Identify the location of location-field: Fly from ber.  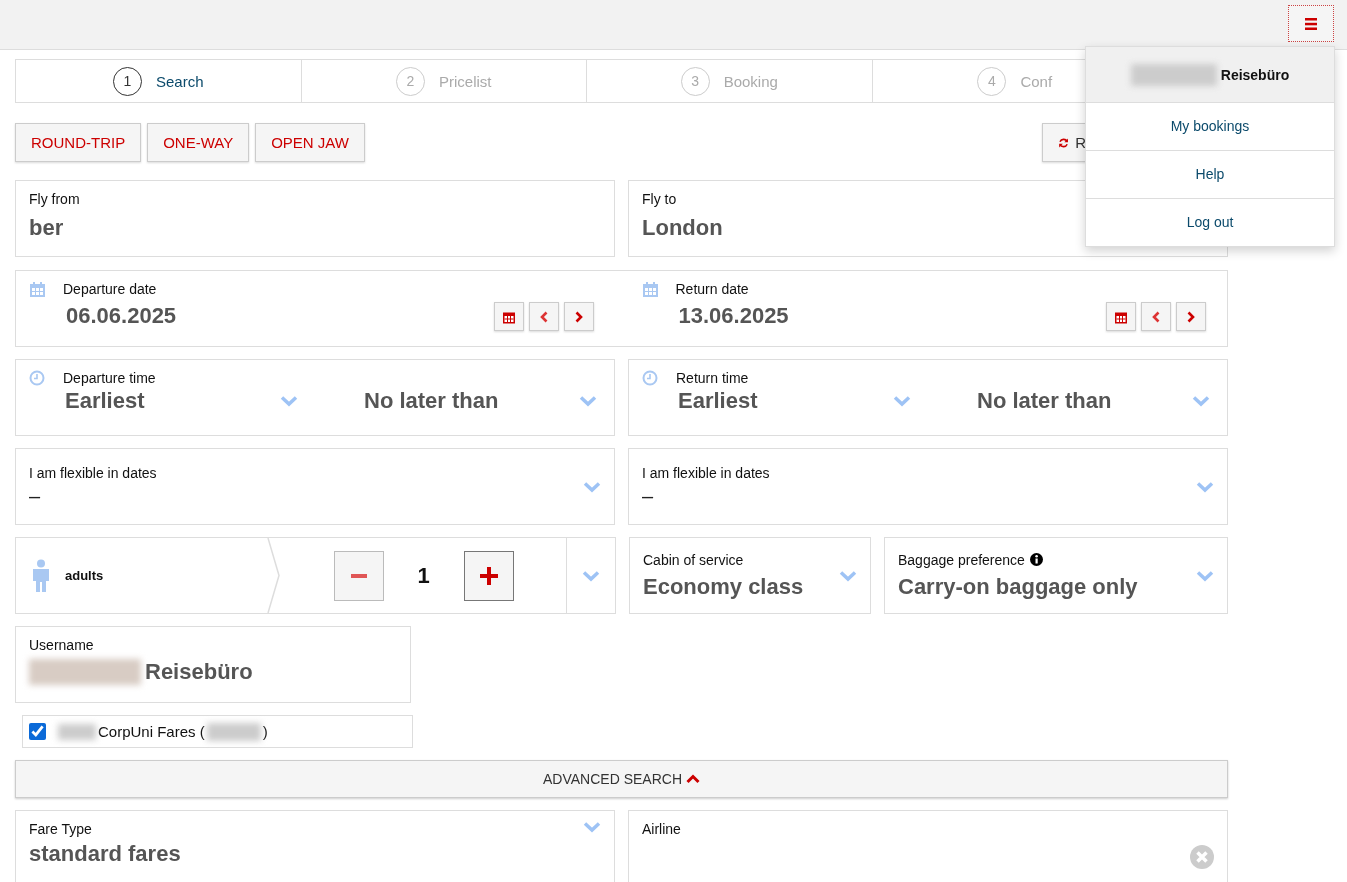
(315, 218).